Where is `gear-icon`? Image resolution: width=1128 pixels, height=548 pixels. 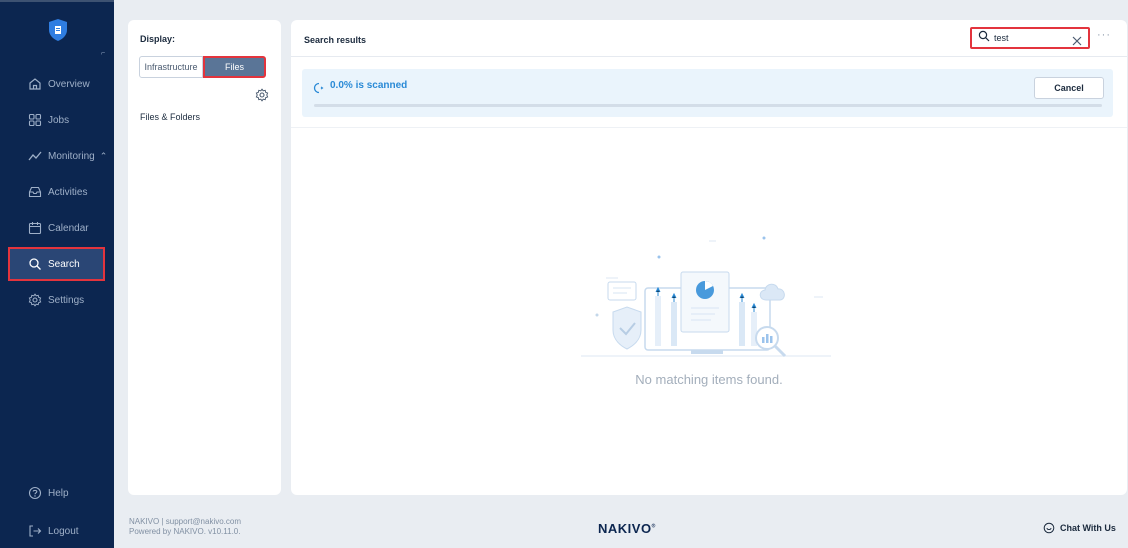
gear-icon is located at coordinates (35, 300).